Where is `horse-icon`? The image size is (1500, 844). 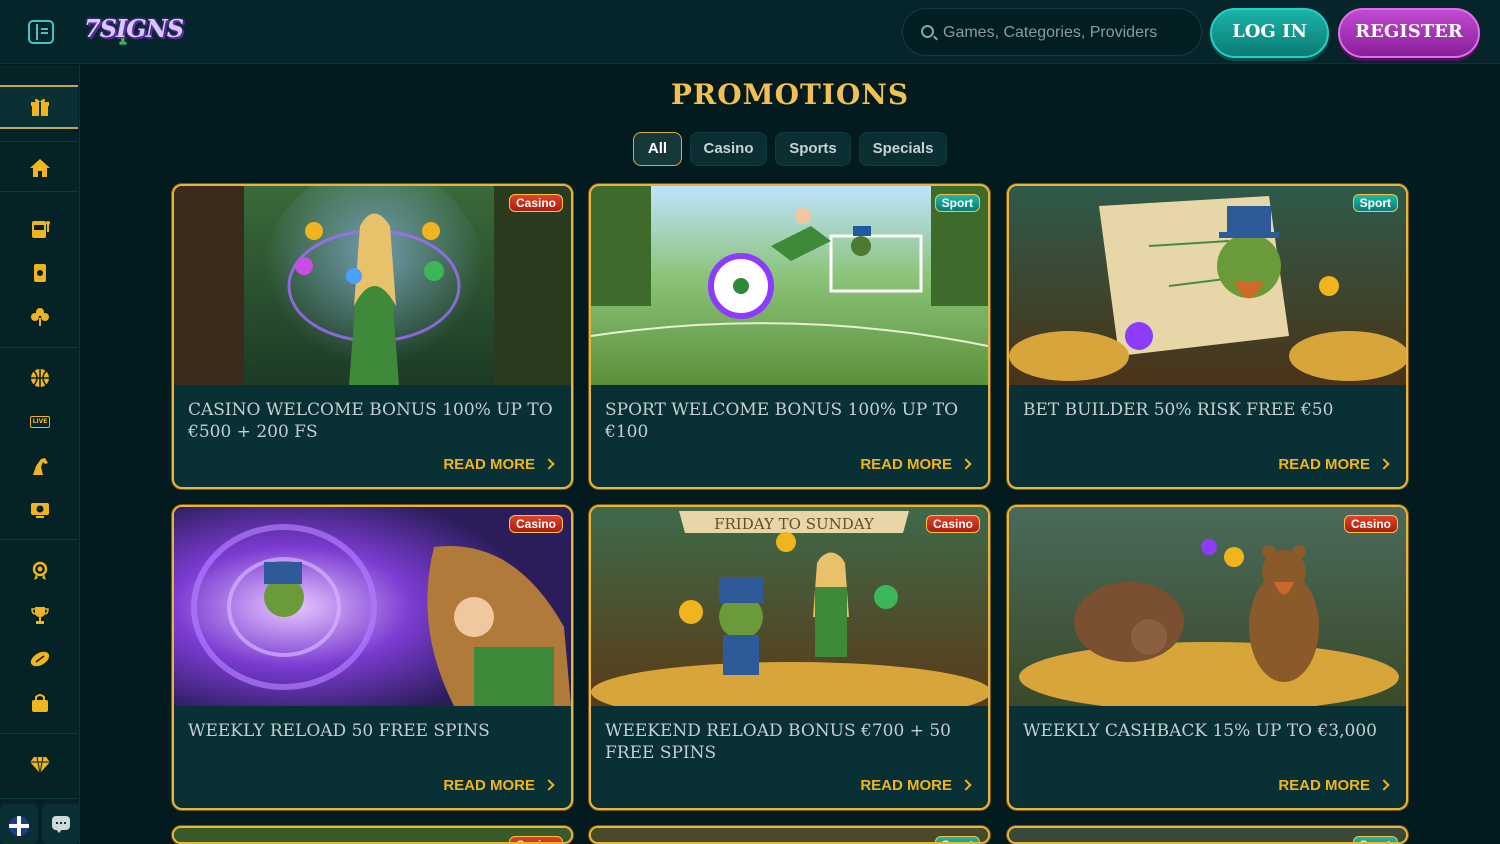
horse-icon is located at coordinates (40, 466).